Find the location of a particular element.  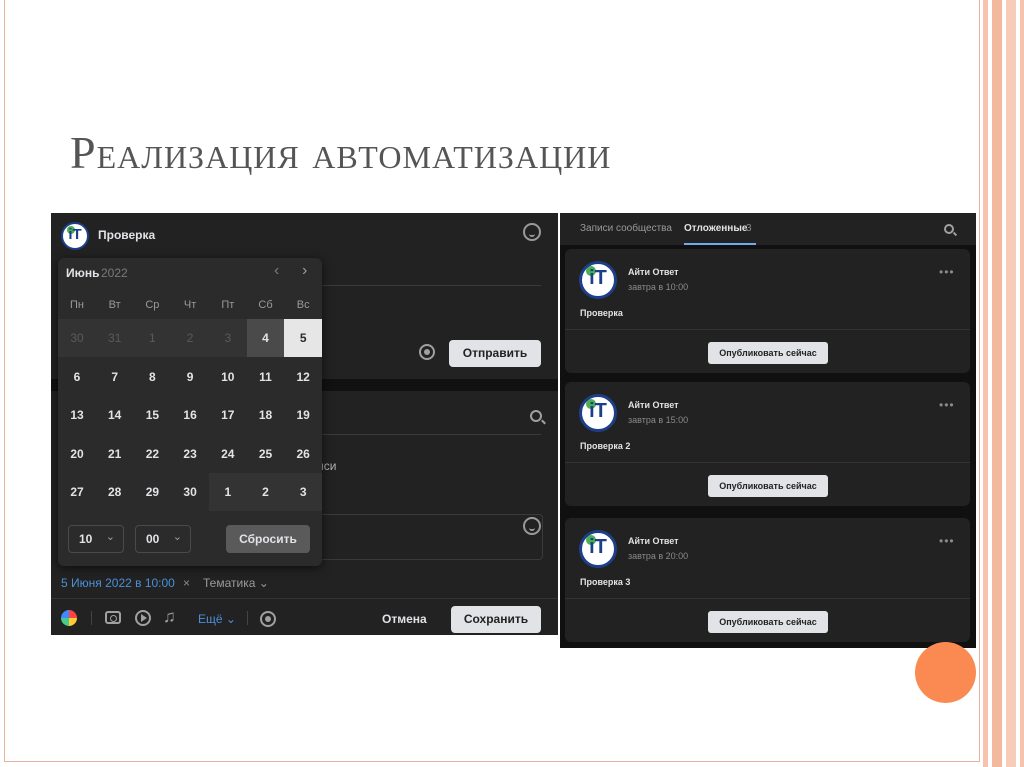

calendar-day: 24 is located at coordinates (228, 454).